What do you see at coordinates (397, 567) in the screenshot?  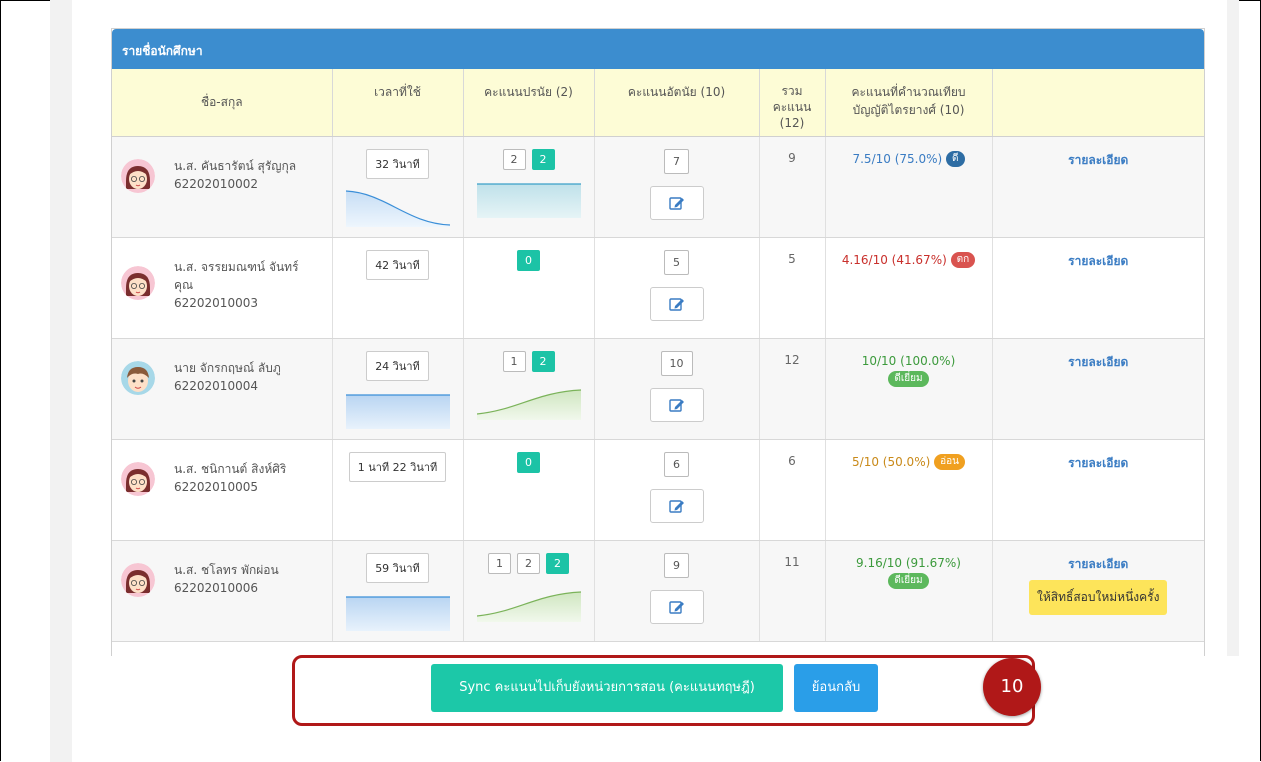 I see `time-used: 59 วินาที` at bounding box center [397, 567].